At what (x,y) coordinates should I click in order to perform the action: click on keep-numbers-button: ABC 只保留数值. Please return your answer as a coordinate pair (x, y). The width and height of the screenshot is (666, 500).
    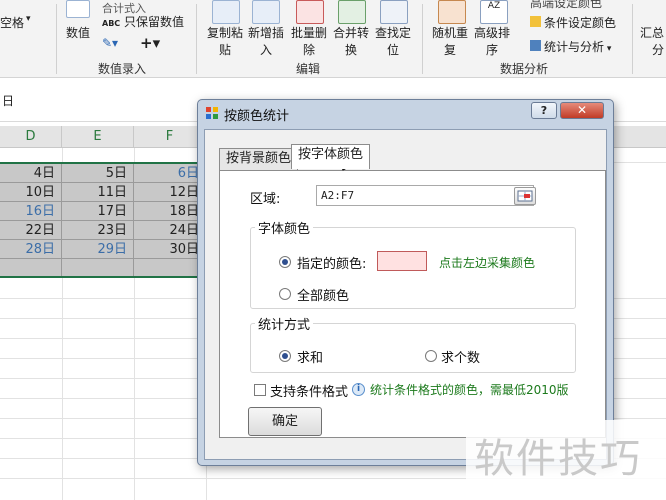
    Looking at the image, I should click on (143, 21).